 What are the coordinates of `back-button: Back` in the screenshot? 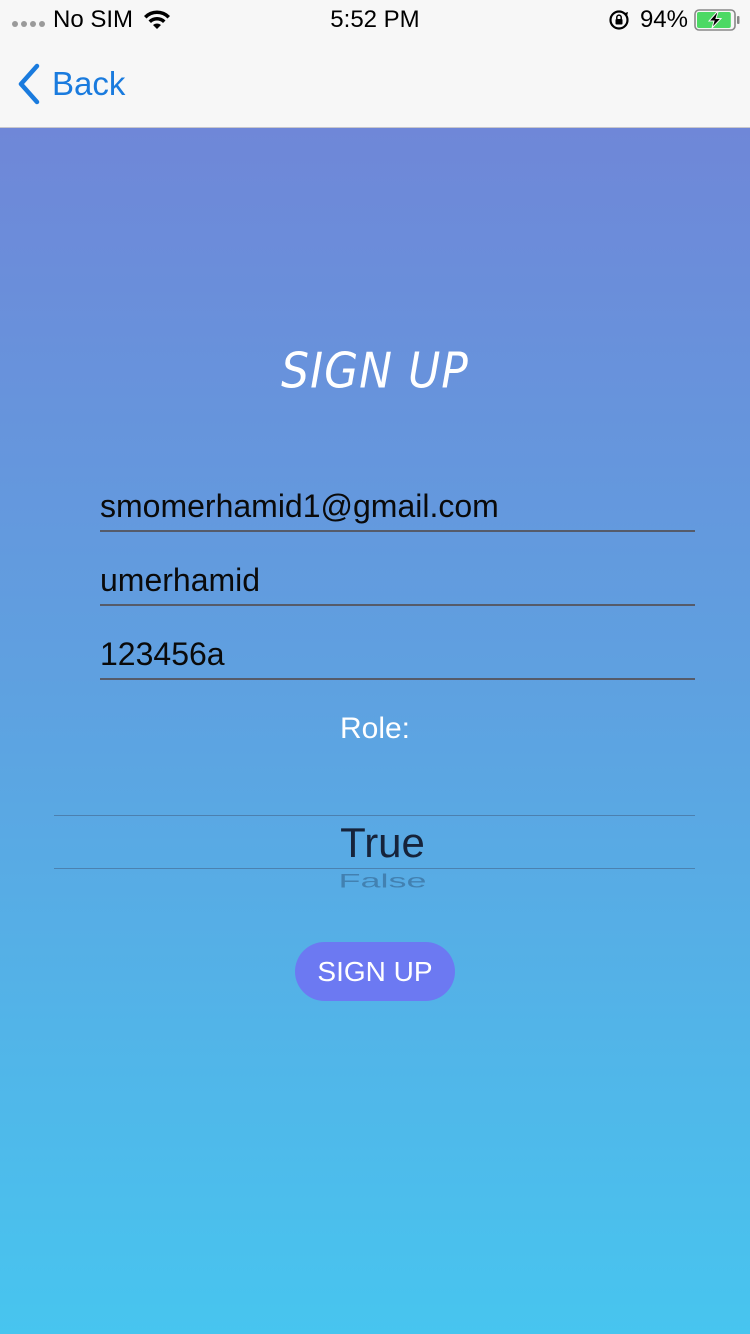 It's located at (70, 84).